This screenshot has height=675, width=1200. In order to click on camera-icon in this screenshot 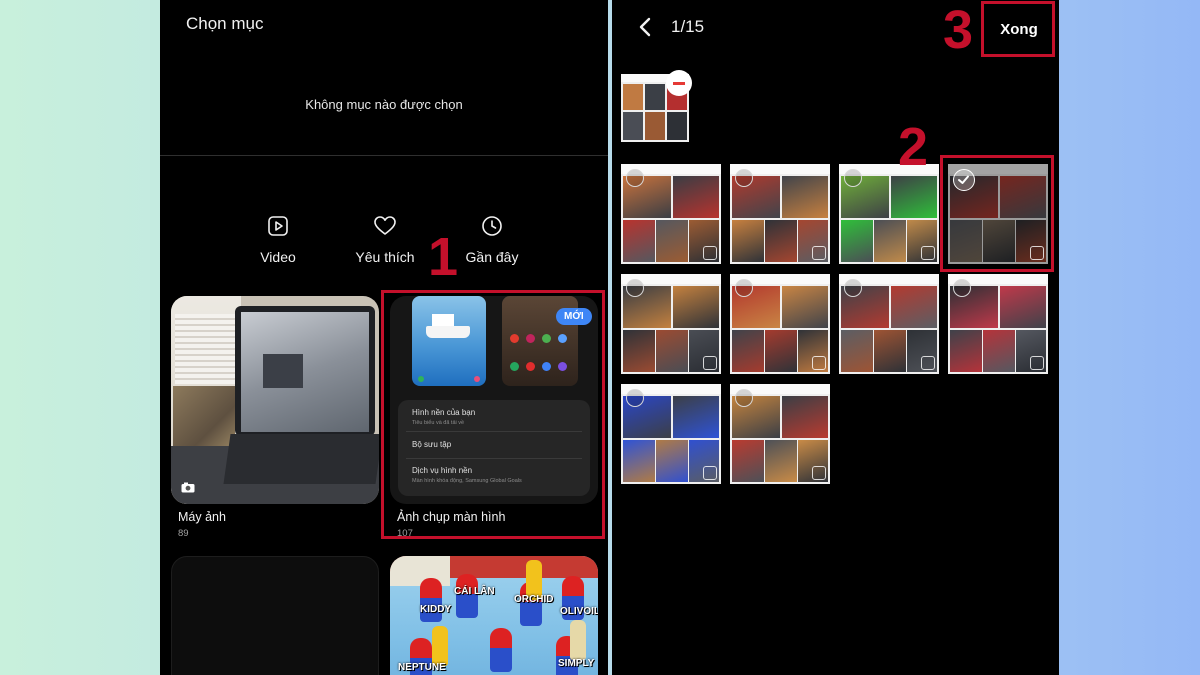, I will do `click(188, 487)`.